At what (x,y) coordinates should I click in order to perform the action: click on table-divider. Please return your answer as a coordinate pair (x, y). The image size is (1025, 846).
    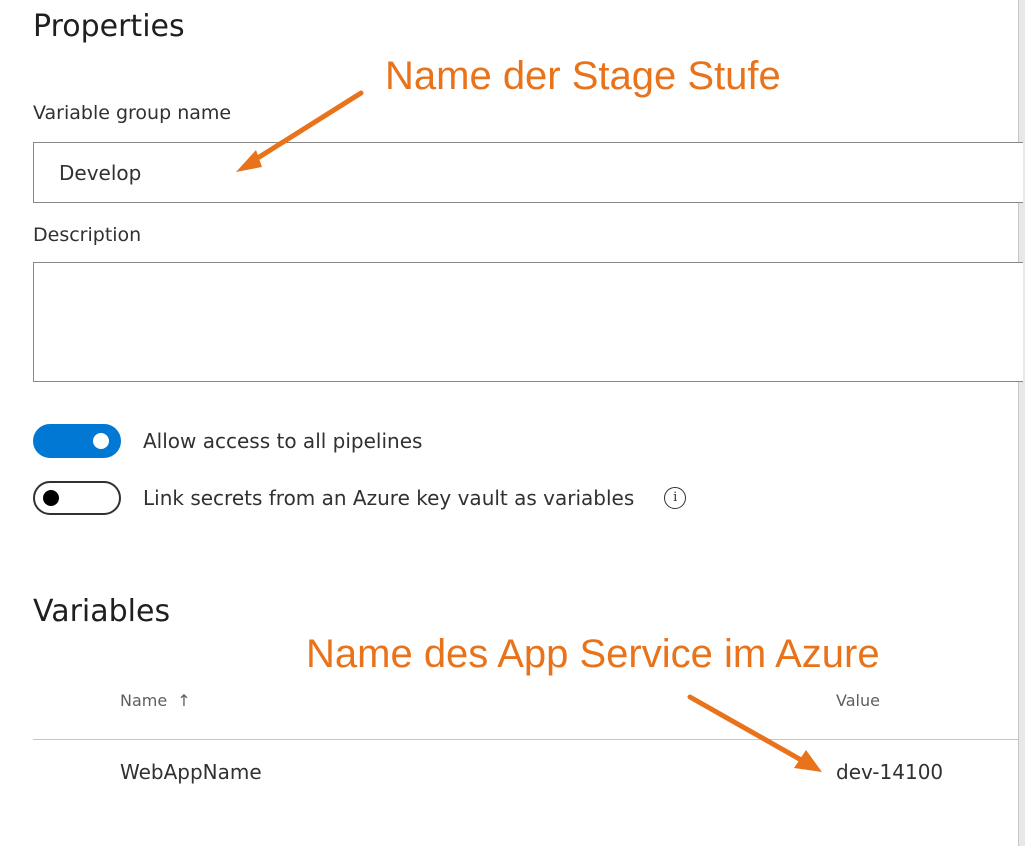
    Looking at the image, I should click on (525, 739).